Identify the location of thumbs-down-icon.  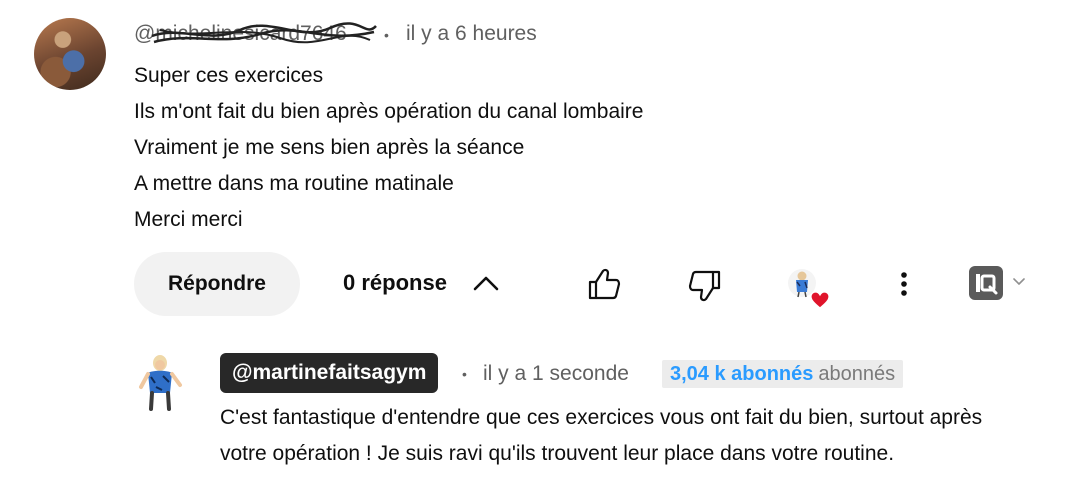
(705, 286).